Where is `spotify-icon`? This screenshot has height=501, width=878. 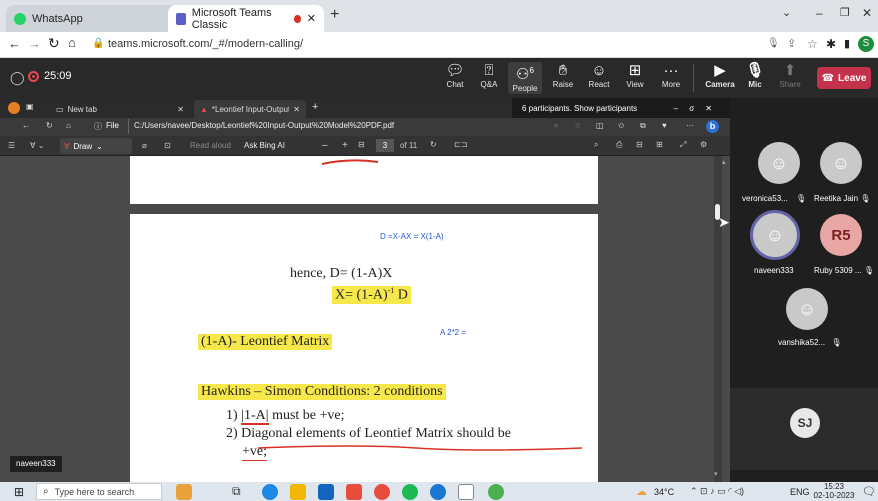
spotify-icon is located at coordinates (410, 492).